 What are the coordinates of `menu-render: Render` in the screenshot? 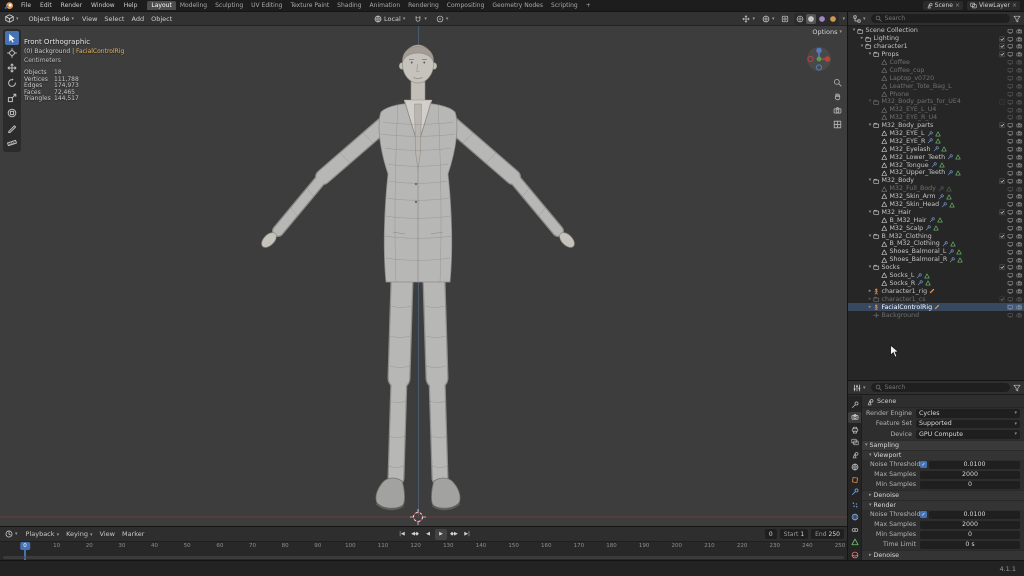 It's located at (71, 5).